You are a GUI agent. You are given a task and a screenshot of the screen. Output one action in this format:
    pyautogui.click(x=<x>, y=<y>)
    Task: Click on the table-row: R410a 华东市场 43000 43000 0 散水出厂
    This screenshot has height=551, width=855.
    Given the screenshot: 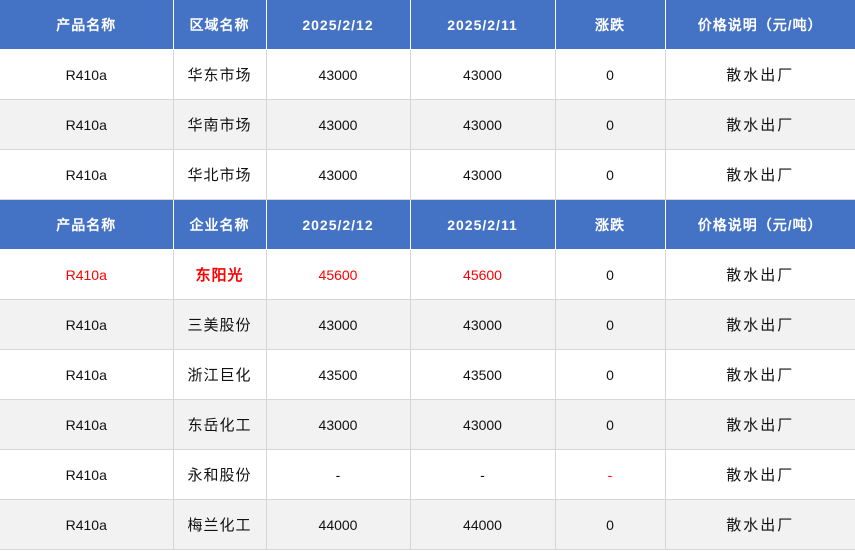 What is the action you would take?
    pyautogui.click(x=427, y=74)
    